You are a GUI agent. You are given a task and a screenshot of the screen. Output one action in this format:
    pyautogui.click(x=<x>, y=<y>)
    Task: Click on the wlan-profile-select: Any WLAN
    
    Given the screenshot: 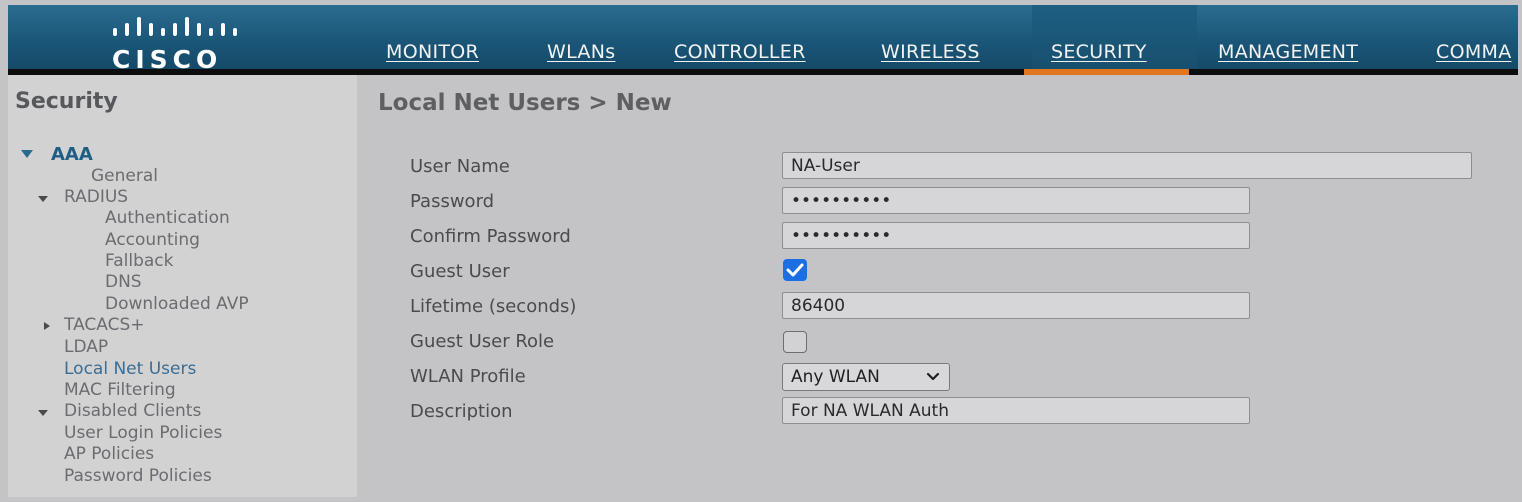 What is the action you would take?
    pyautogui.click(x=866, y=377)
    